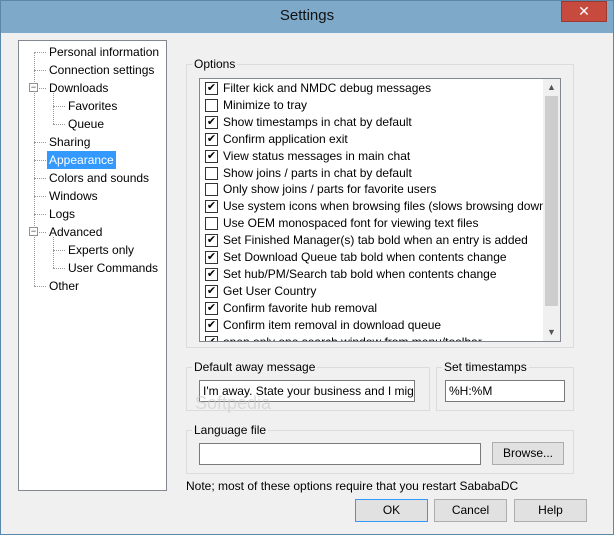 The height and width of the screenshot is (535, 614). What do you see at coordinates (485, 367) in the screenshot?
I see `timestamps-label: Set timestamps` at bounding box center [485, 367].